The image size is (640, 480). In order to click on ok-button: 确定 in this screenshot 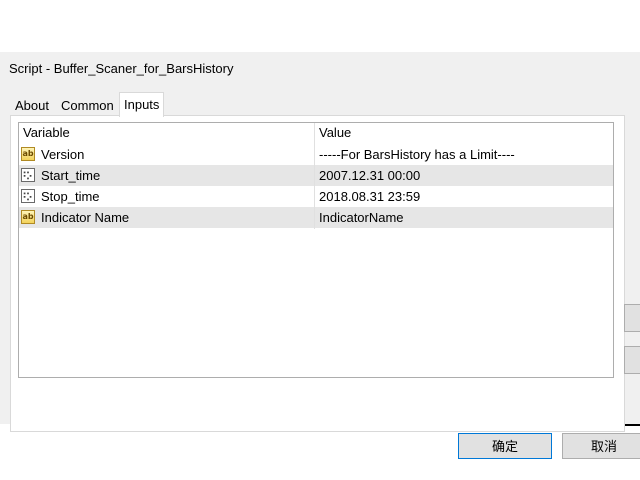, I will do `click(505, 446)`.